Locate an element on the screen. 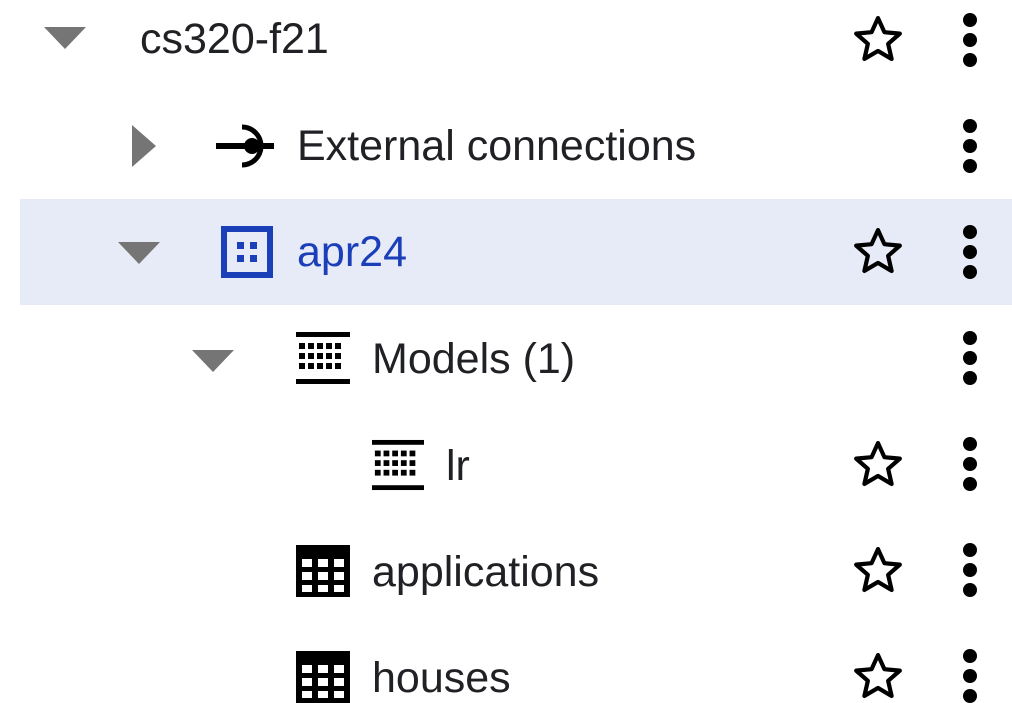  model-icon is located at coordinates (398, 465).